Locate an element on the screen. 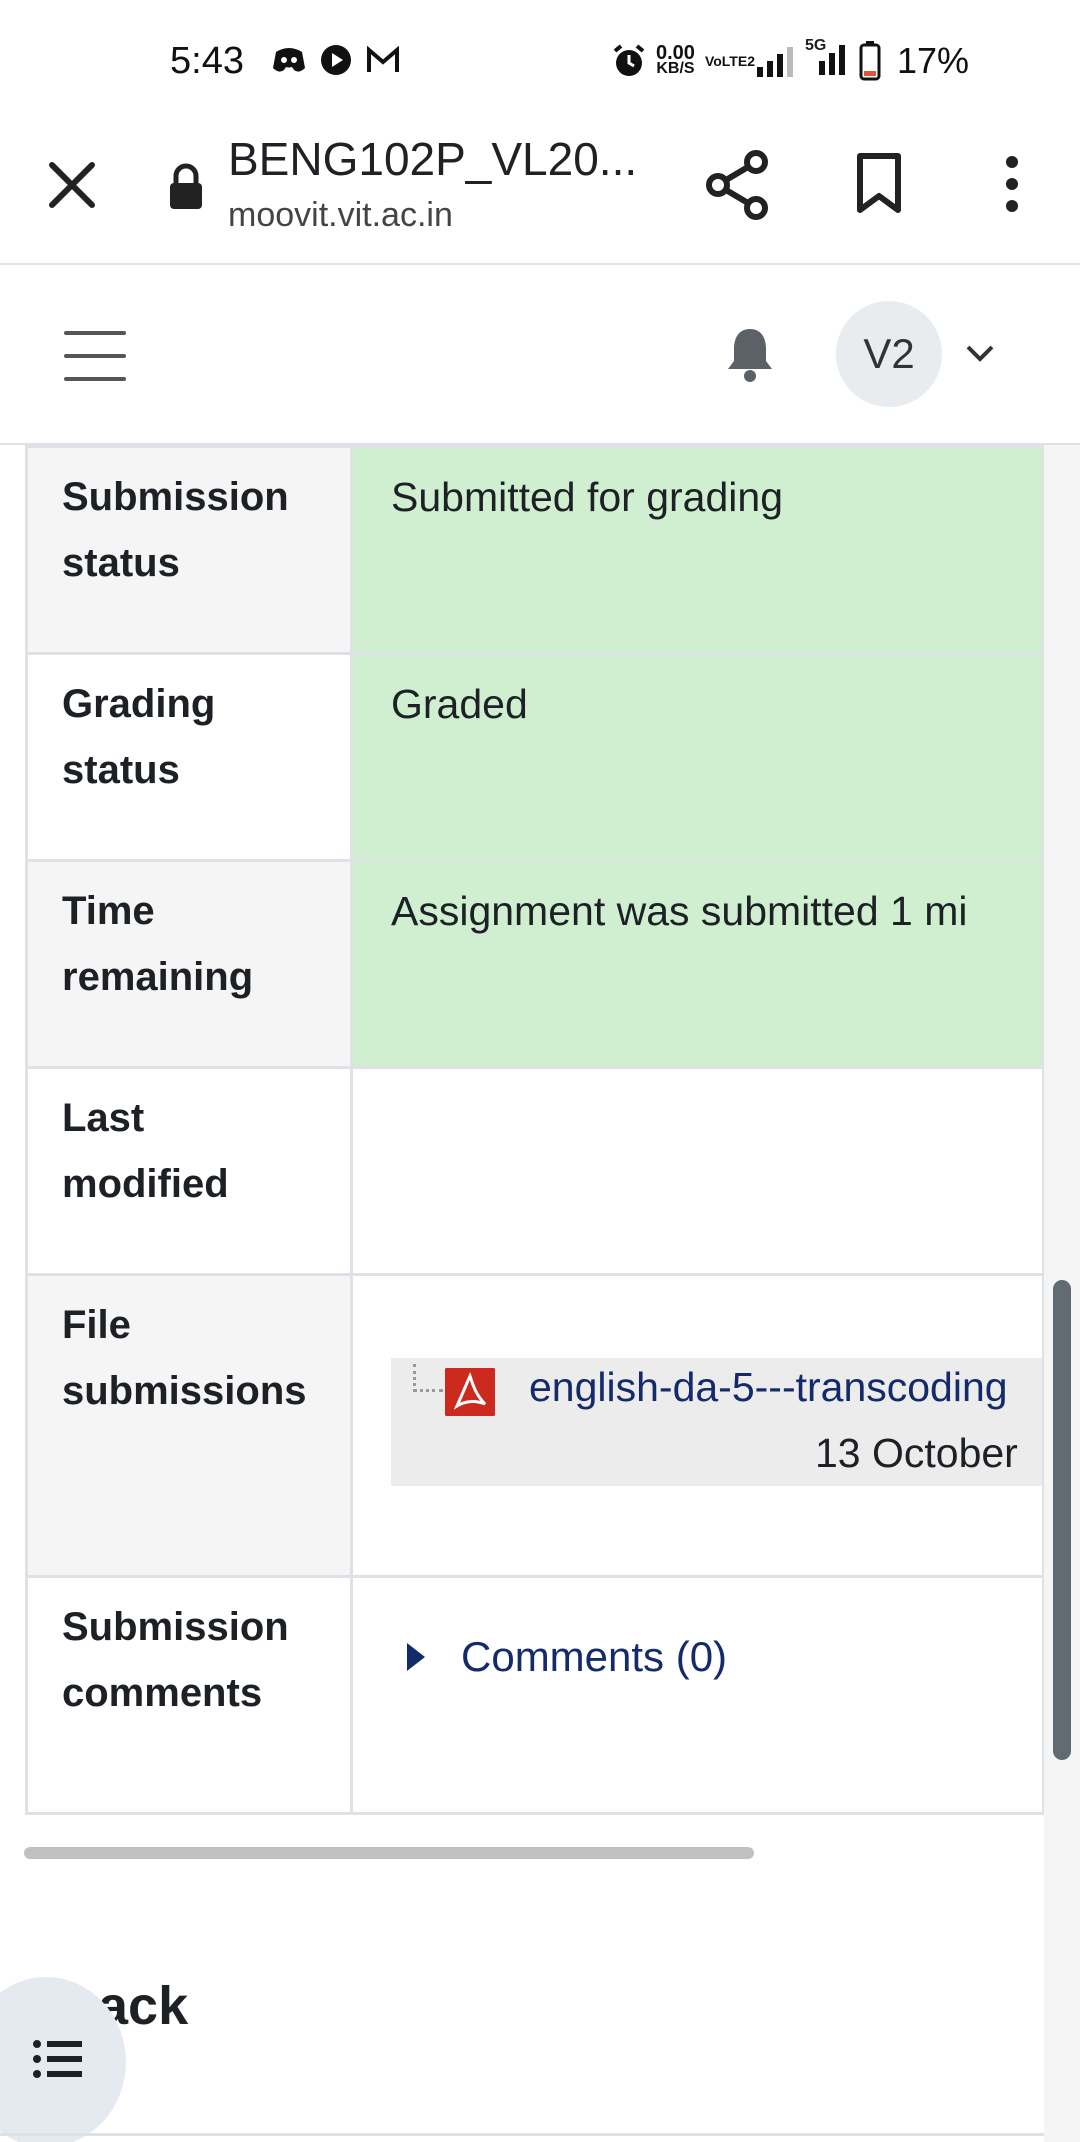 This screenshot has height=2142, width=1080. table-row: Grading status Graded is located at coordinates (535, 757).